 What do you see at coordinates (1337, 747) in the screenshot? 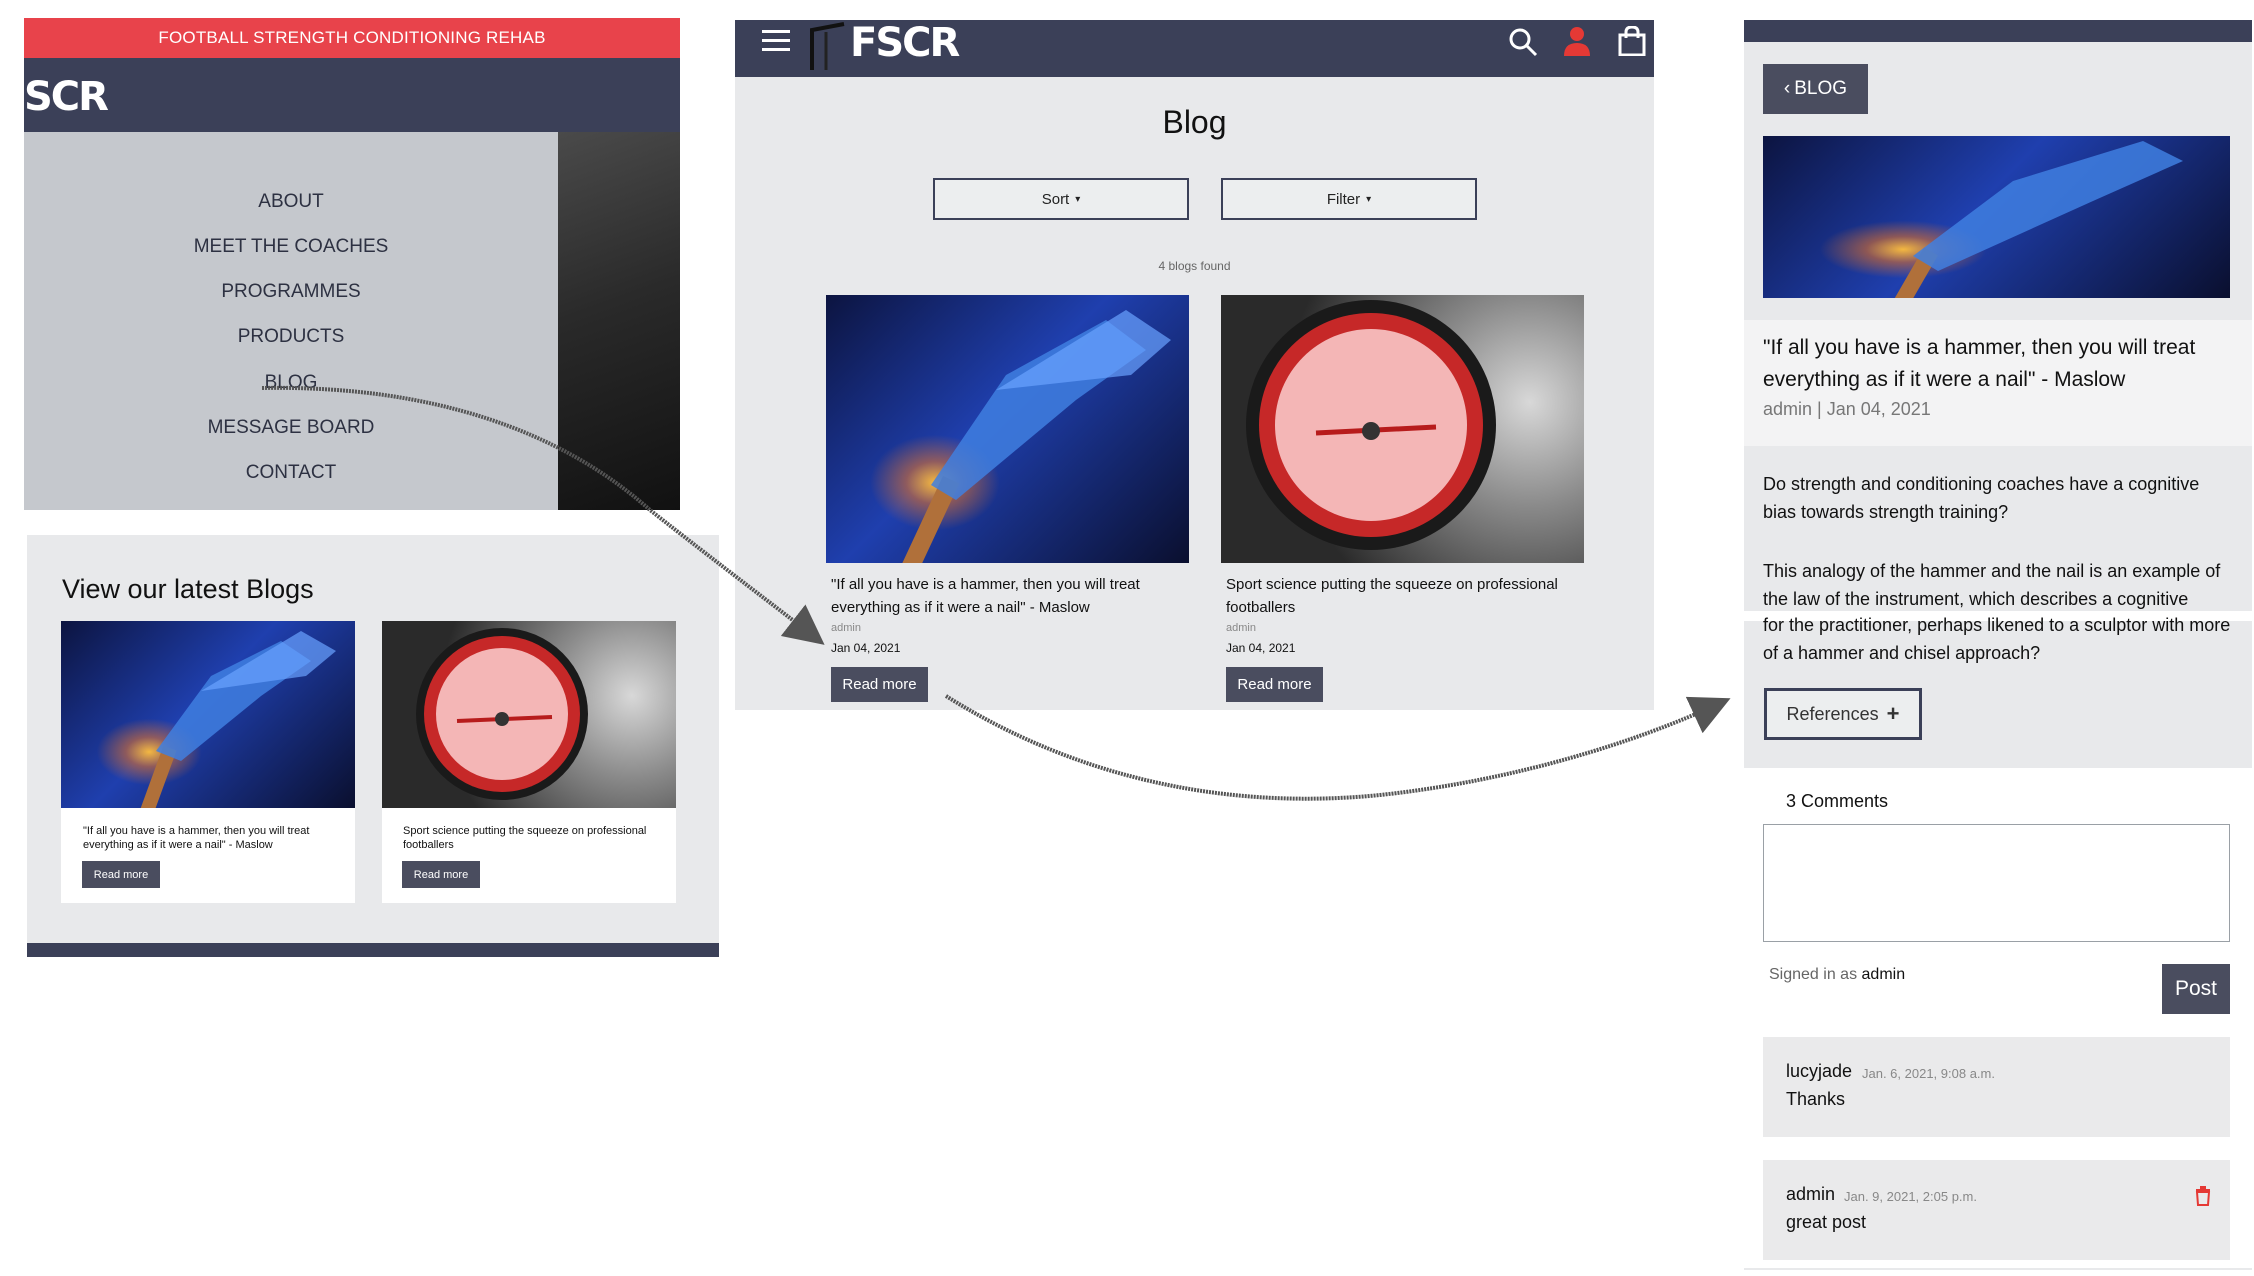
I see `arrow-readmore-to-detail` at bounding box center [1337, 747].